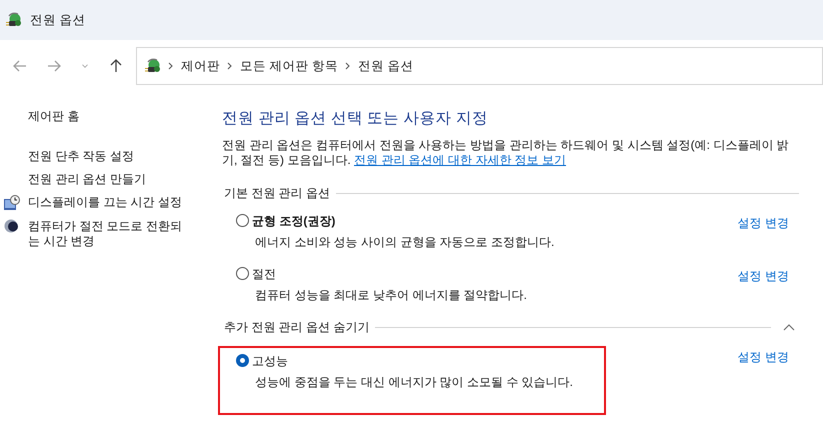  I want to click on sidebar-link: 전원 관리 옵션 만들기, so click(108, 179).